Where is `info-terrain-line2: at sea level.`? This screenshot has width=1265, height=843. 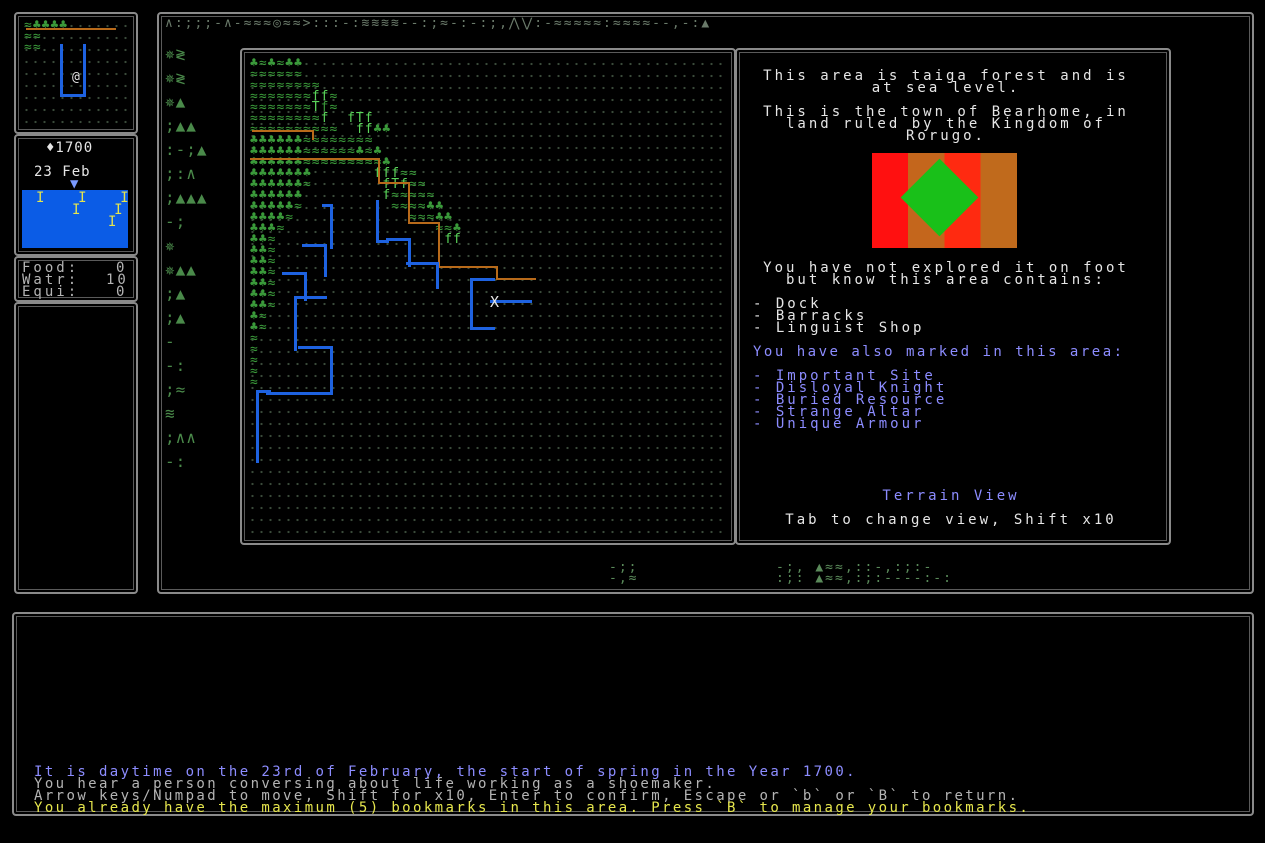 info-terrain-line2: at sea level. is located at coordinates (946, 88).